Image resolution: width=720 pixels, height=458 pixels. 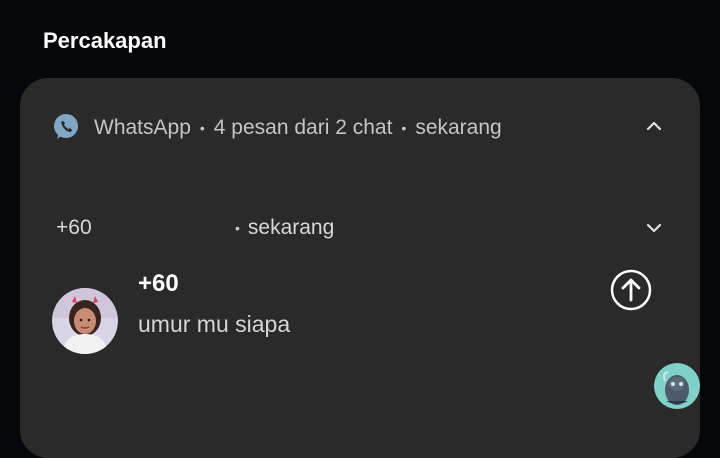 I want to click on chevron-down-icon, so click(x=654, y=228).